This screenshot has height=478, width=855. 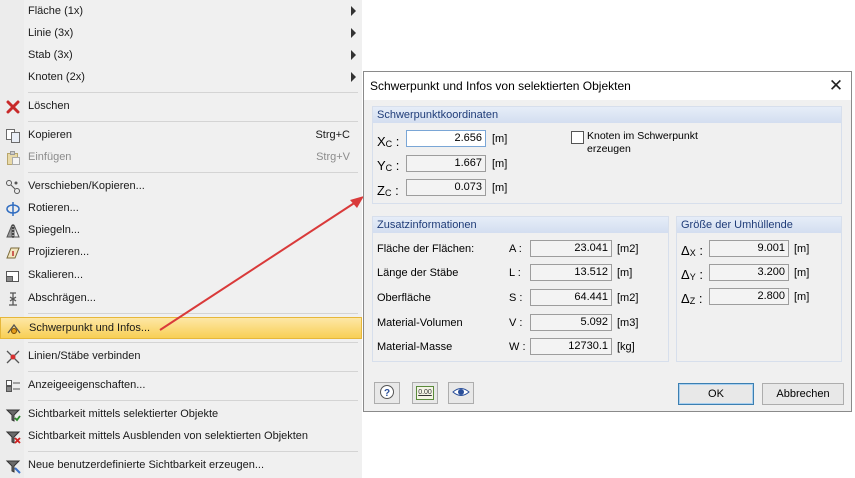 I want to click on create-node-label-line1: Knoten im Schwerpunkt, so click(x=642, y=136).